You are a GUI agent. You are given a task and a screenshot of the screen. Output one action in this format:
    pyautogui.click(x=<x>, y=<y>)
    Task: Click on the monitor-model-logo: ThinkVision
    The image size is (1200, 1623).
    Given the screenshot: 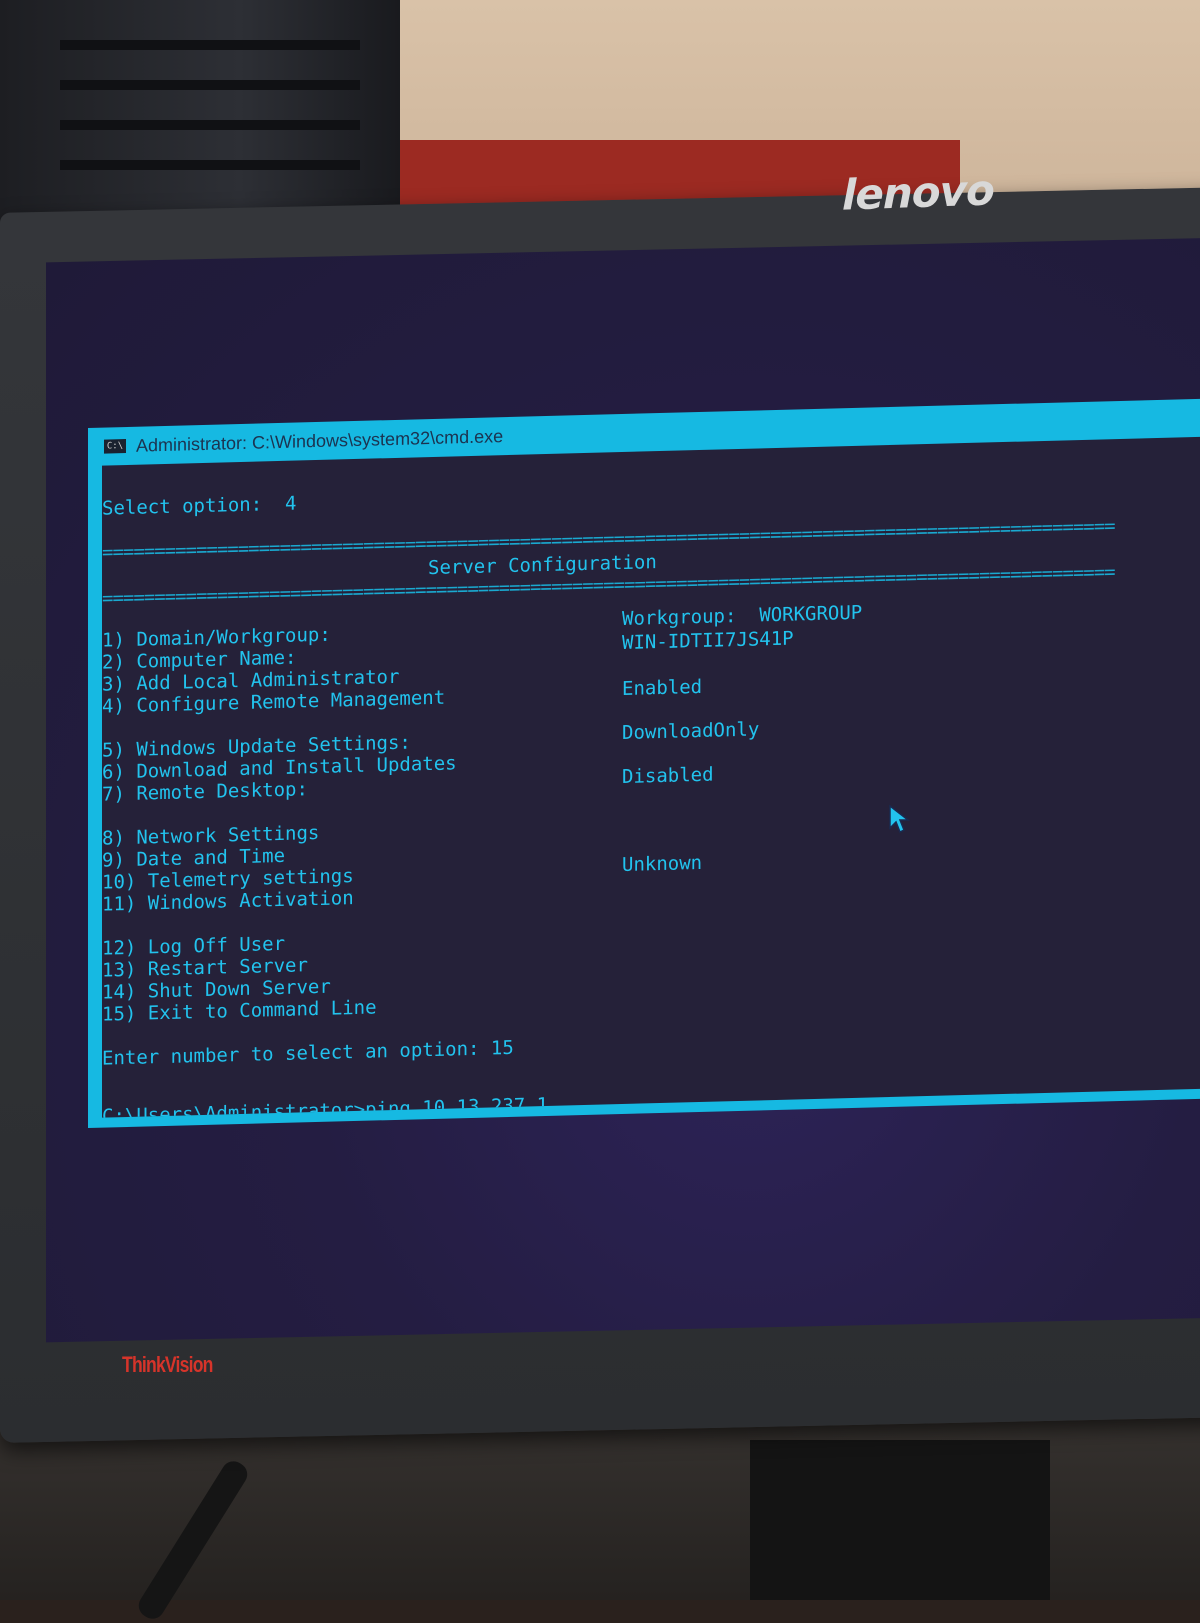 What is the action you would take?
    pyautogui.click(x=167, y=1364)
    